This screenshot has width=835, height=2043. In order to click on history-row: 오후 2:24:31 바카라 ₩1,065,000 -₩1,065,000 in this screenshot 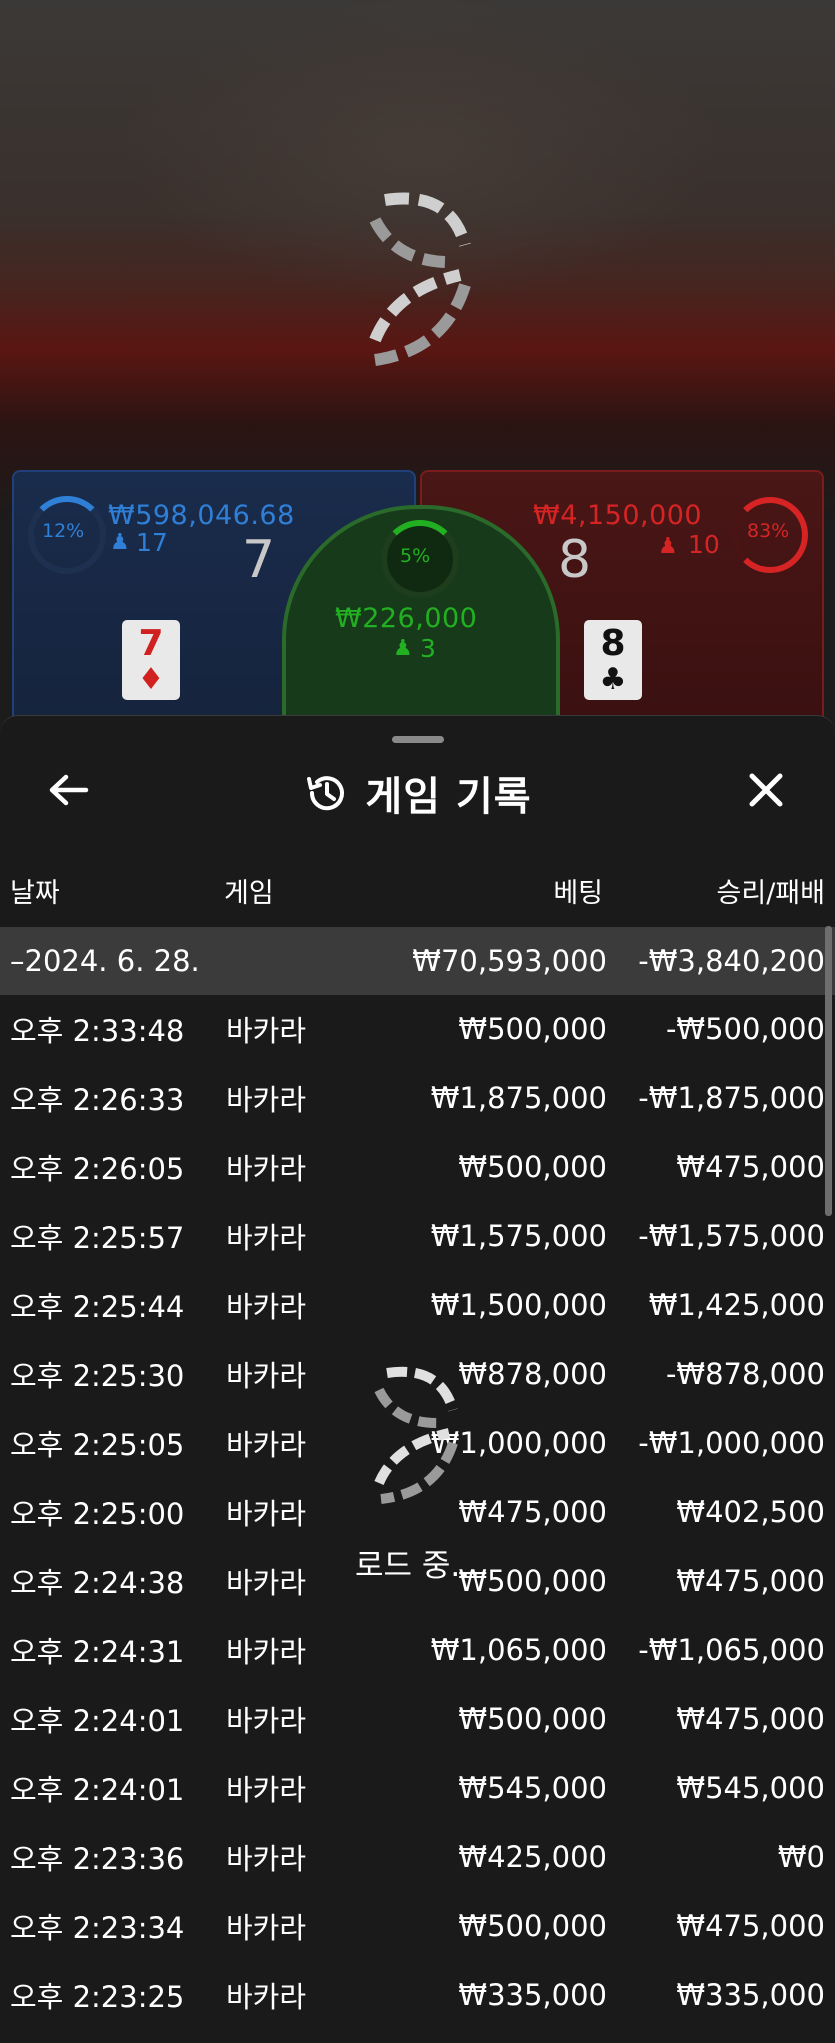, I will do `click(417, 1650)`.